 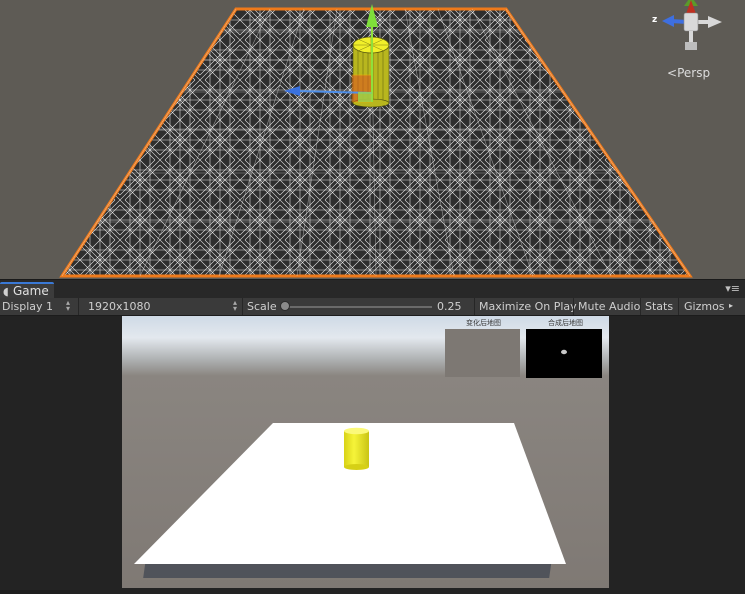 I want to click on orientation-gizmo, so click(x=688, y=32).